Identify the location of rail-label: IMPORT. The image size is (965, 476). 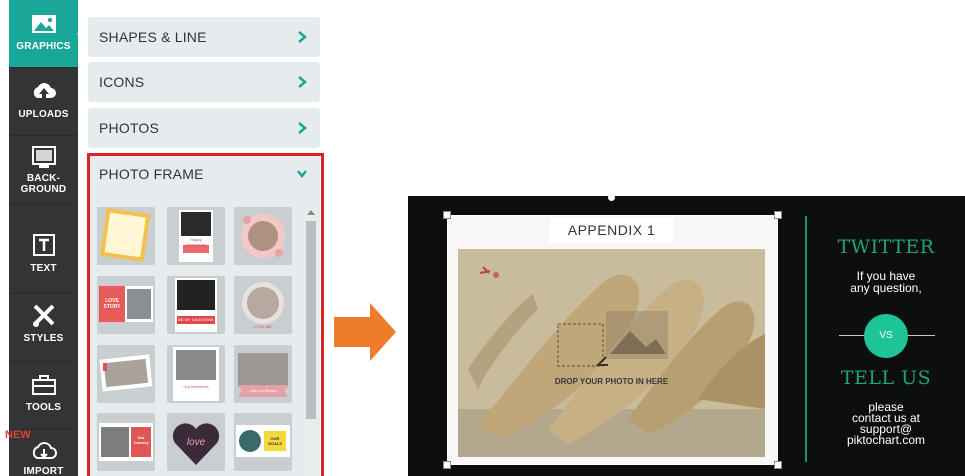
(43, 471).